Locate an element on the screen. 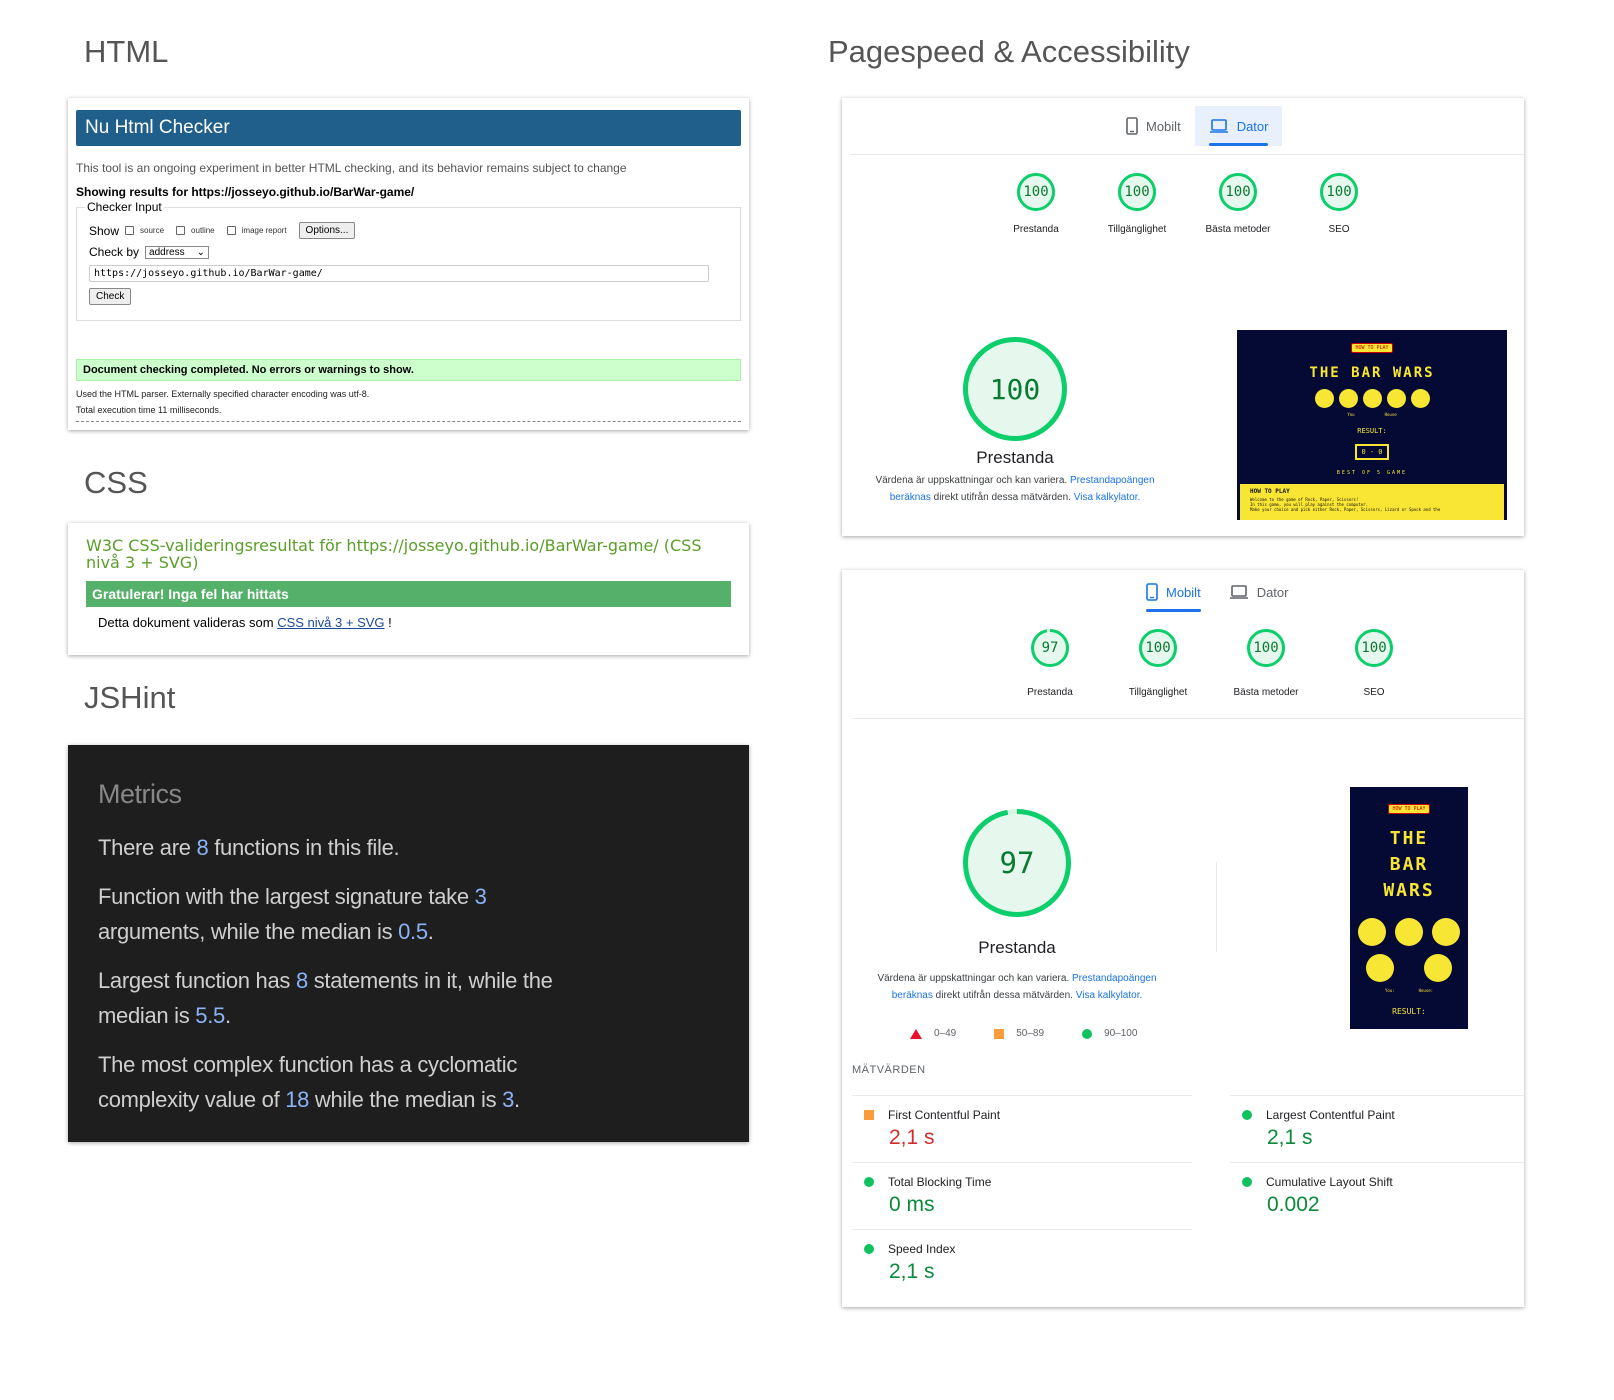 This screenshot has width=1614, height=1400. gauge-score: 100 is located at coordinates (1339, 192).